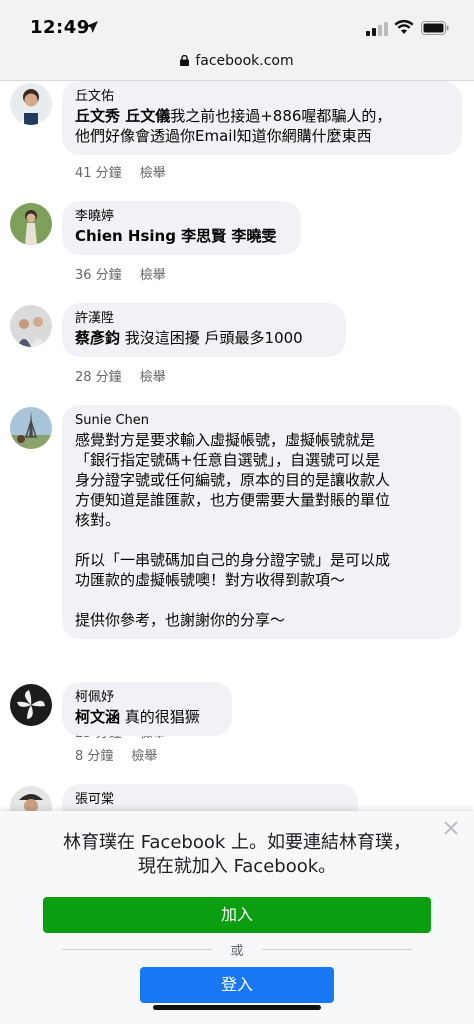 The image size is (474, 1024). What do you see at coordinates (97, 338) in the screenshot?
I see `mentioned-users: 蔡彥鈞` at bounding box center [97, 338].